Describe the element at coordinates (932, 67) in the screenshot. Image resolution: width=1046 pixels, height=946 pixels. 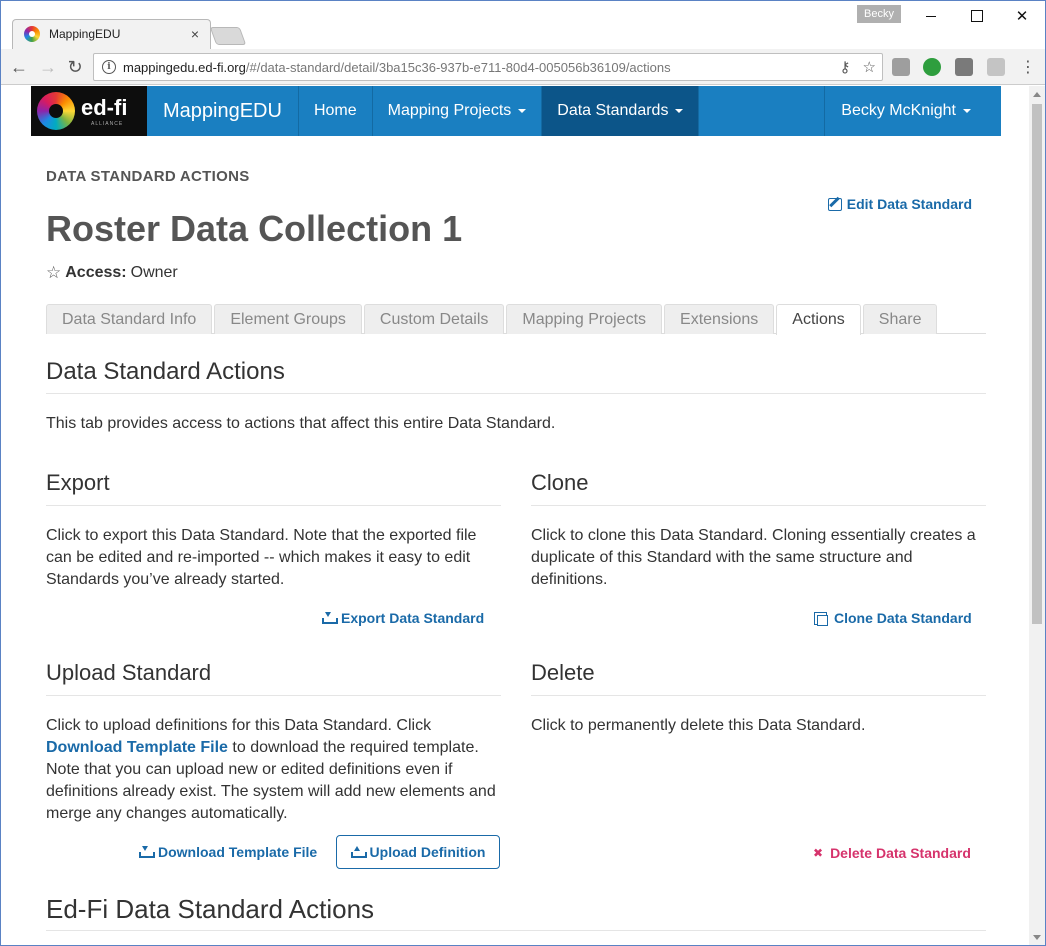
I see `extension-check-icon` at that location.